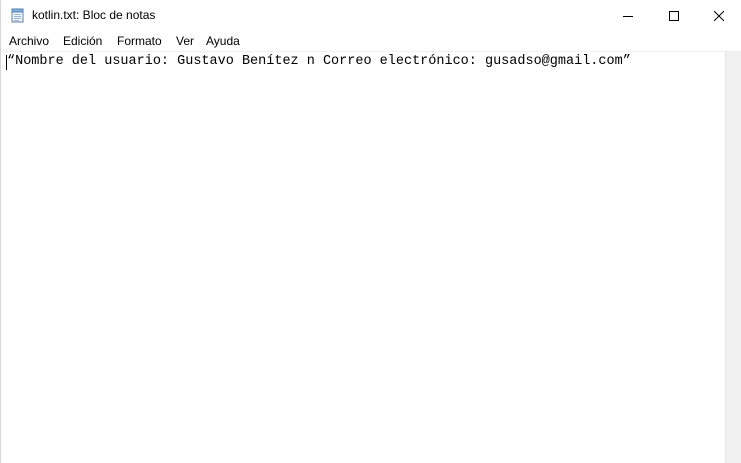 The height and width of the screenshot is (463, 741). I want to click on vertical-scrollbar, so click(733, 257).